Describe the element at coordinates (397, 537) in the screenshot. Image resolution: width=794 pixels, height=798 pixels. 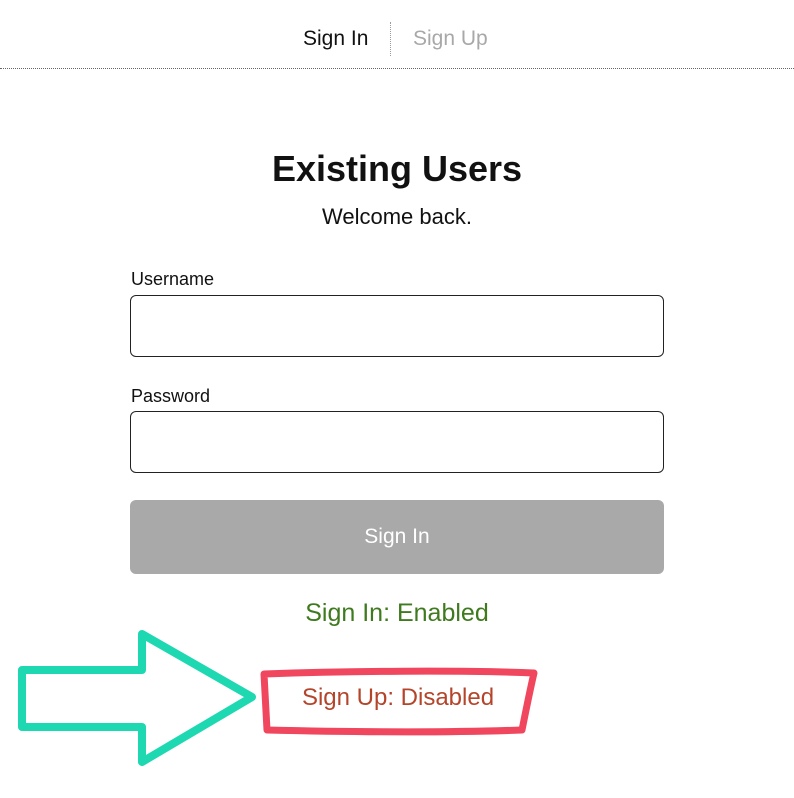
I see `sign-in-button: Sign In` at that location.